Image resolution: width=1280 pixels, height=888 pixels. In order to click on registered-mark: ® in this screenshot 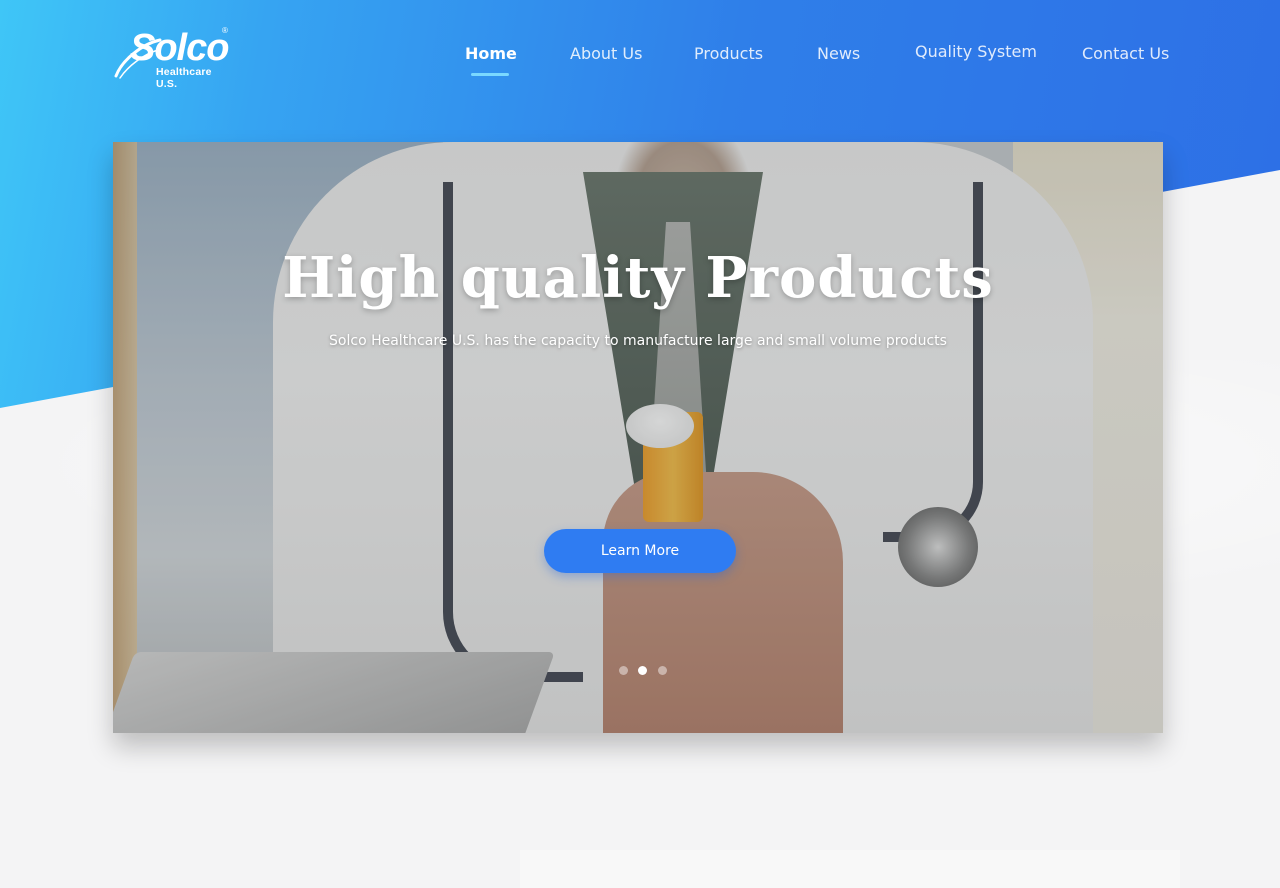, I will do `click(225, 30)`.